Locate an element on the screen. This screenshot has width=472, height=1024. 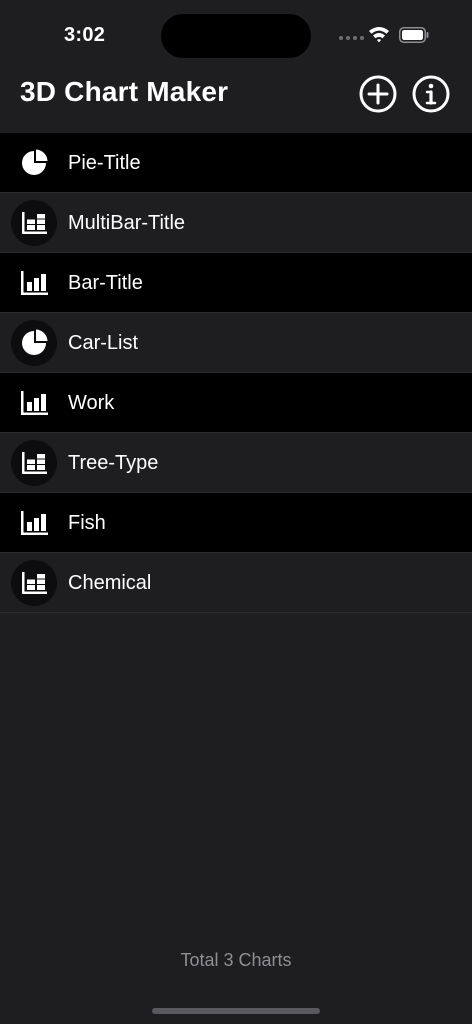
total-charts-label: Total 3 Charts is located at coordinates (236, 960).